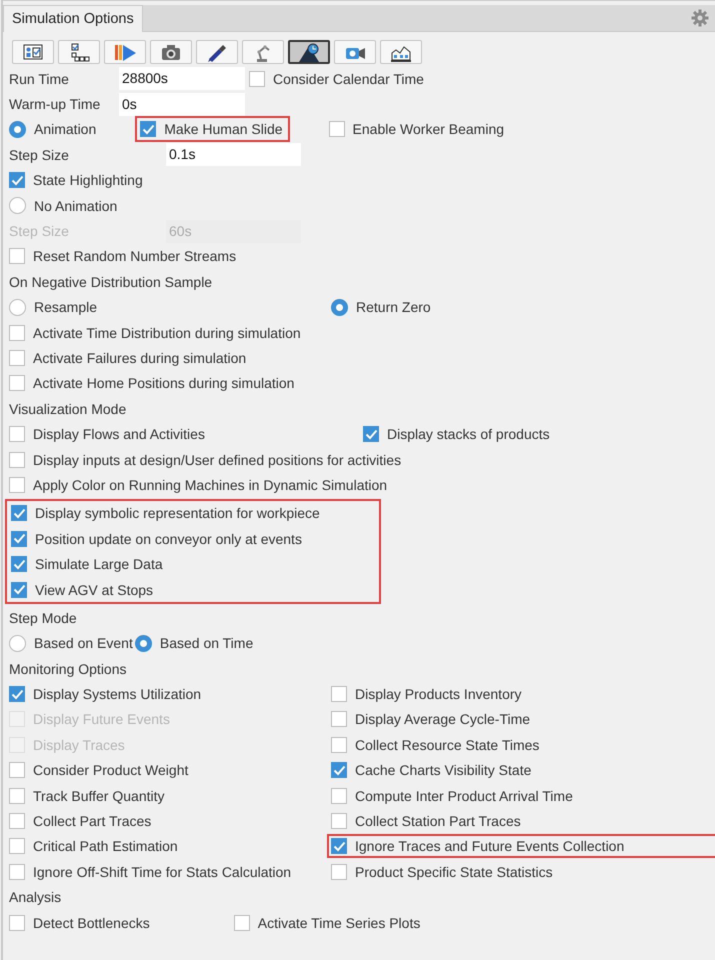 This screenshot has width=715, height=960. I want to click on input-field: 28800s, so click(182, 78).